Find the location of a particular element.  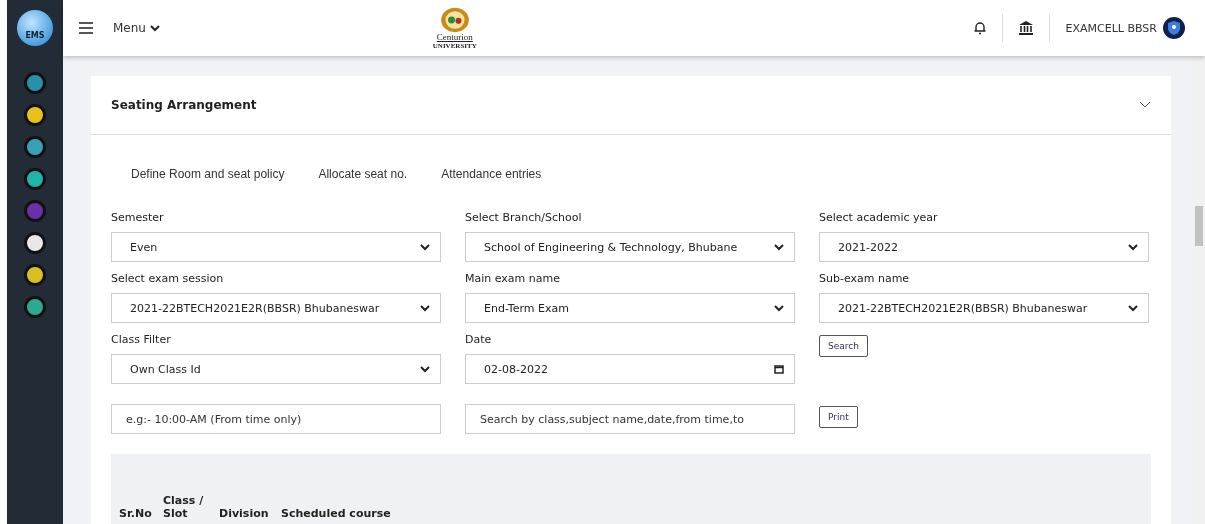

select-field: School of Engineering & Technology, Bhubane is located at coordinates (630, 247).